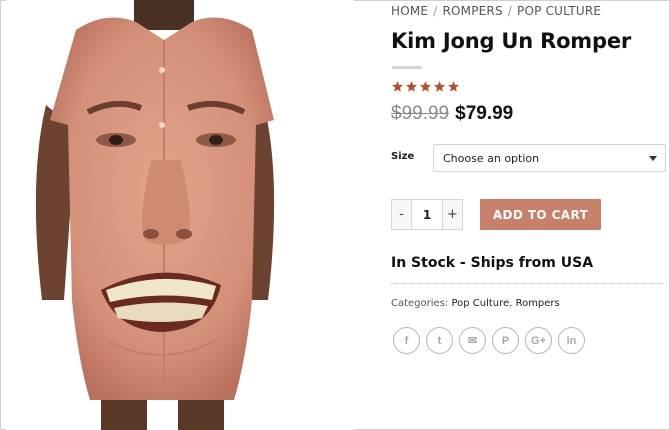  What do you see at coordinates (420, 303) in the screenshot?
I see `categories-label: Categories:` at bounding box center [420, 303].